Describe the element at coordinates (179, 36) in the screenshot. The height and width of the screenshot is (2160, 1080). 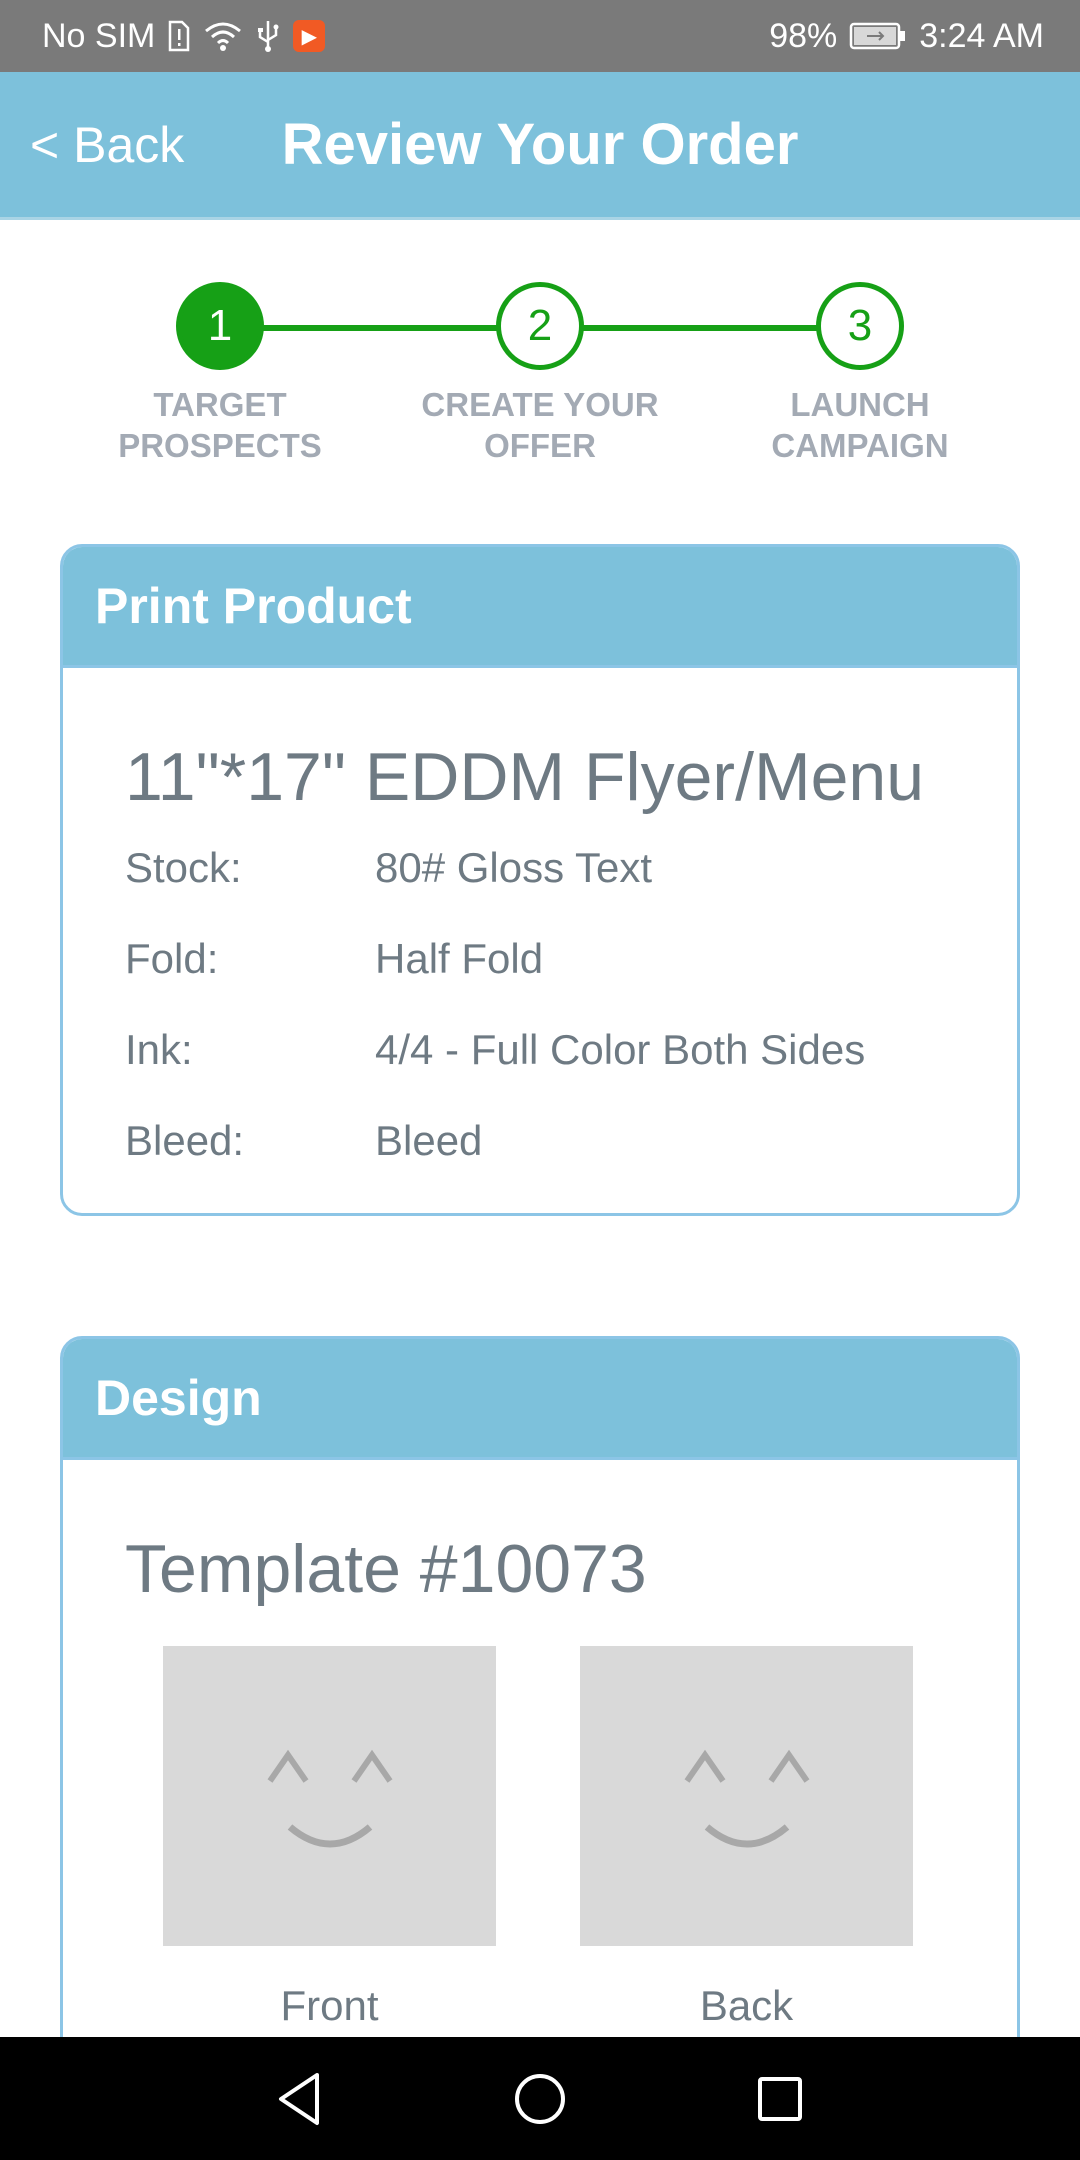
I see `sim-alert-icon` at that location.